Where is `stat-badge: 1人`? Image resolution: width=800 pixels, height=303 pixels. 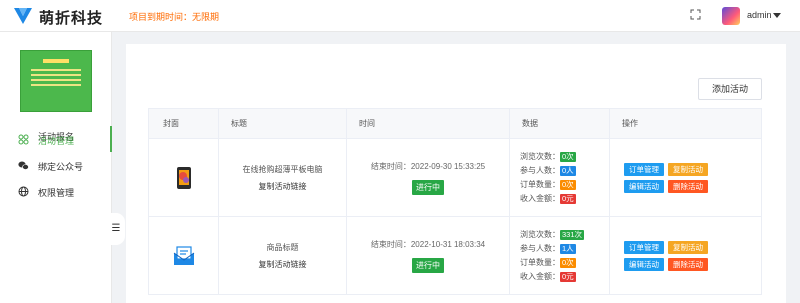
stat-badge: 1人 is located at coordinates (568, 248).